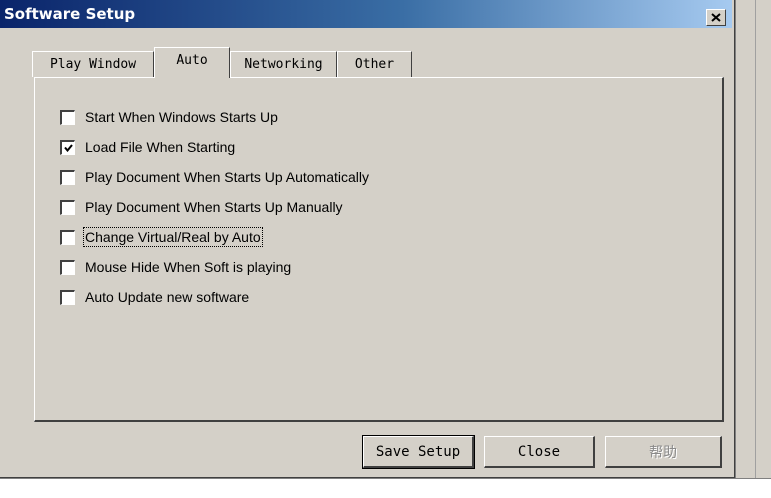 This screenshot has height=498, width=771. What do you see at coordinates (755, 240) in the screenshot?
I see `background-divider` at bounding box center [755, 240].